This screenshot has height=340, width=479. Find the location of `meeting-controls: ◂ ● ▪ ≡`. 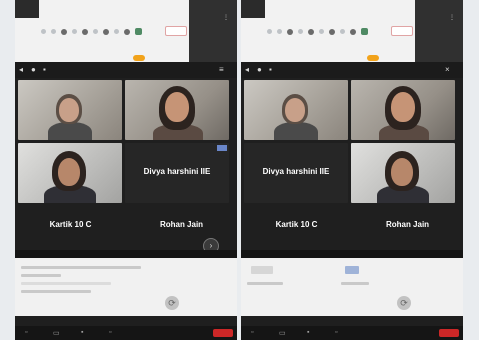

meeting-controls: ◂ ● ▪ ≡ is located at coordinates (126, 70).